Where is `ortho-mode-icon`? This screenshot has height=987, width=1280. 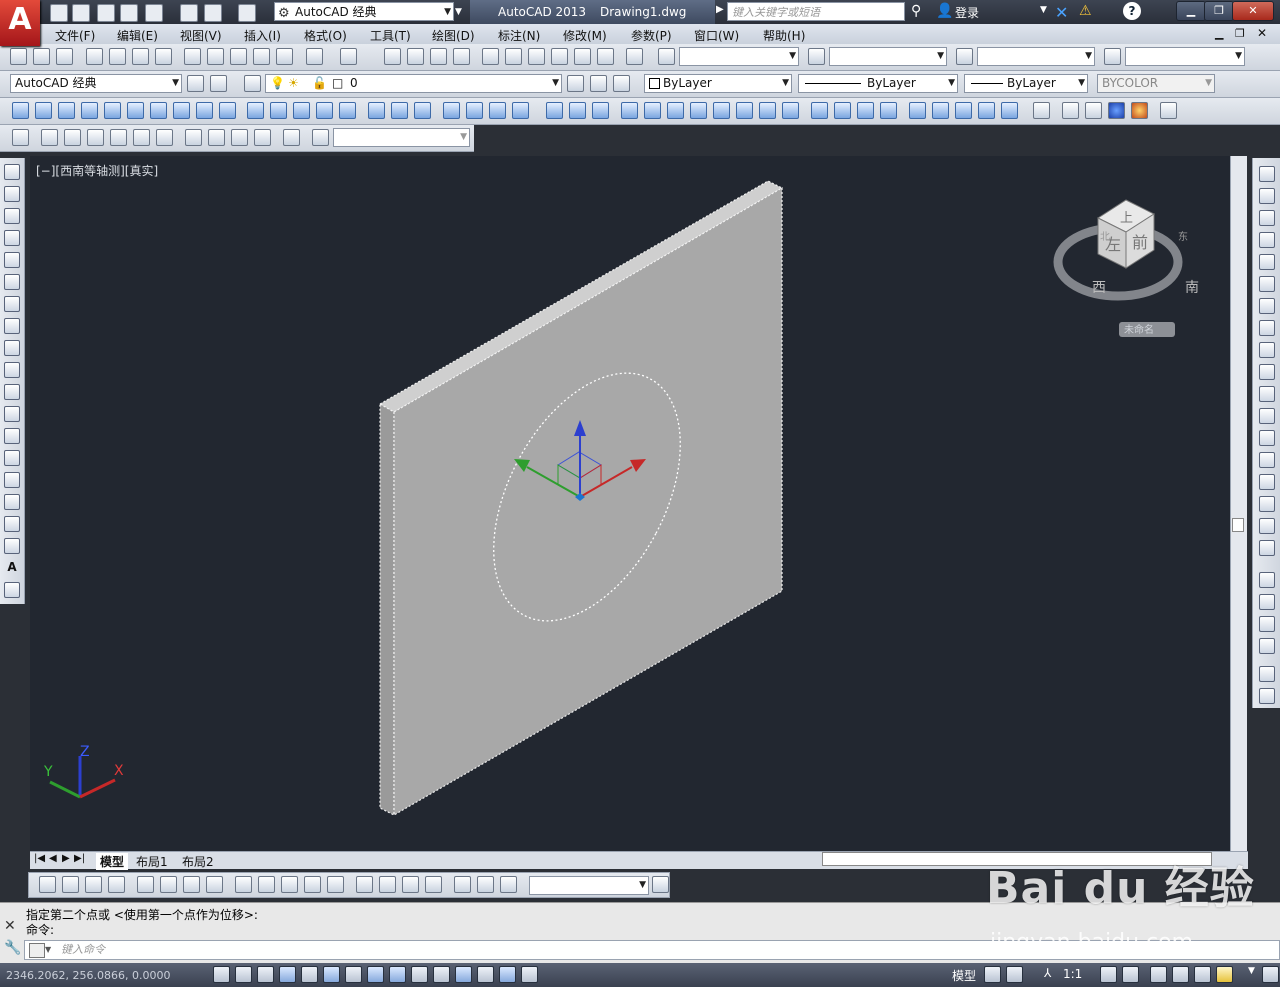 ortho-mode-icon is located at coordinates (287, 974).